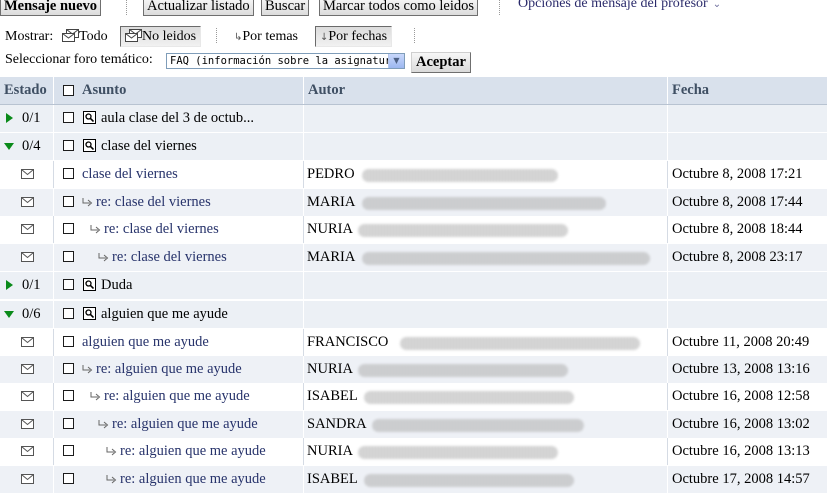 This screenshot has width=827, height=493. I want to click on toolbar-divider, so click(126, 7).